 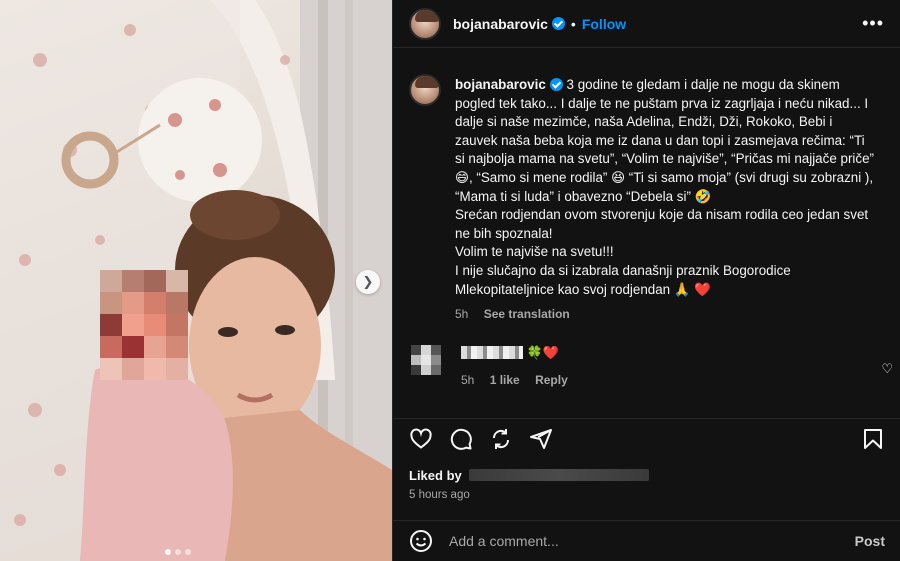 What do you see at coordinates (534, 252) in the screenshot?
I see `caption-paragraph-3: Volim te najviše na svetu!!!` at bounding box center [534, 252].